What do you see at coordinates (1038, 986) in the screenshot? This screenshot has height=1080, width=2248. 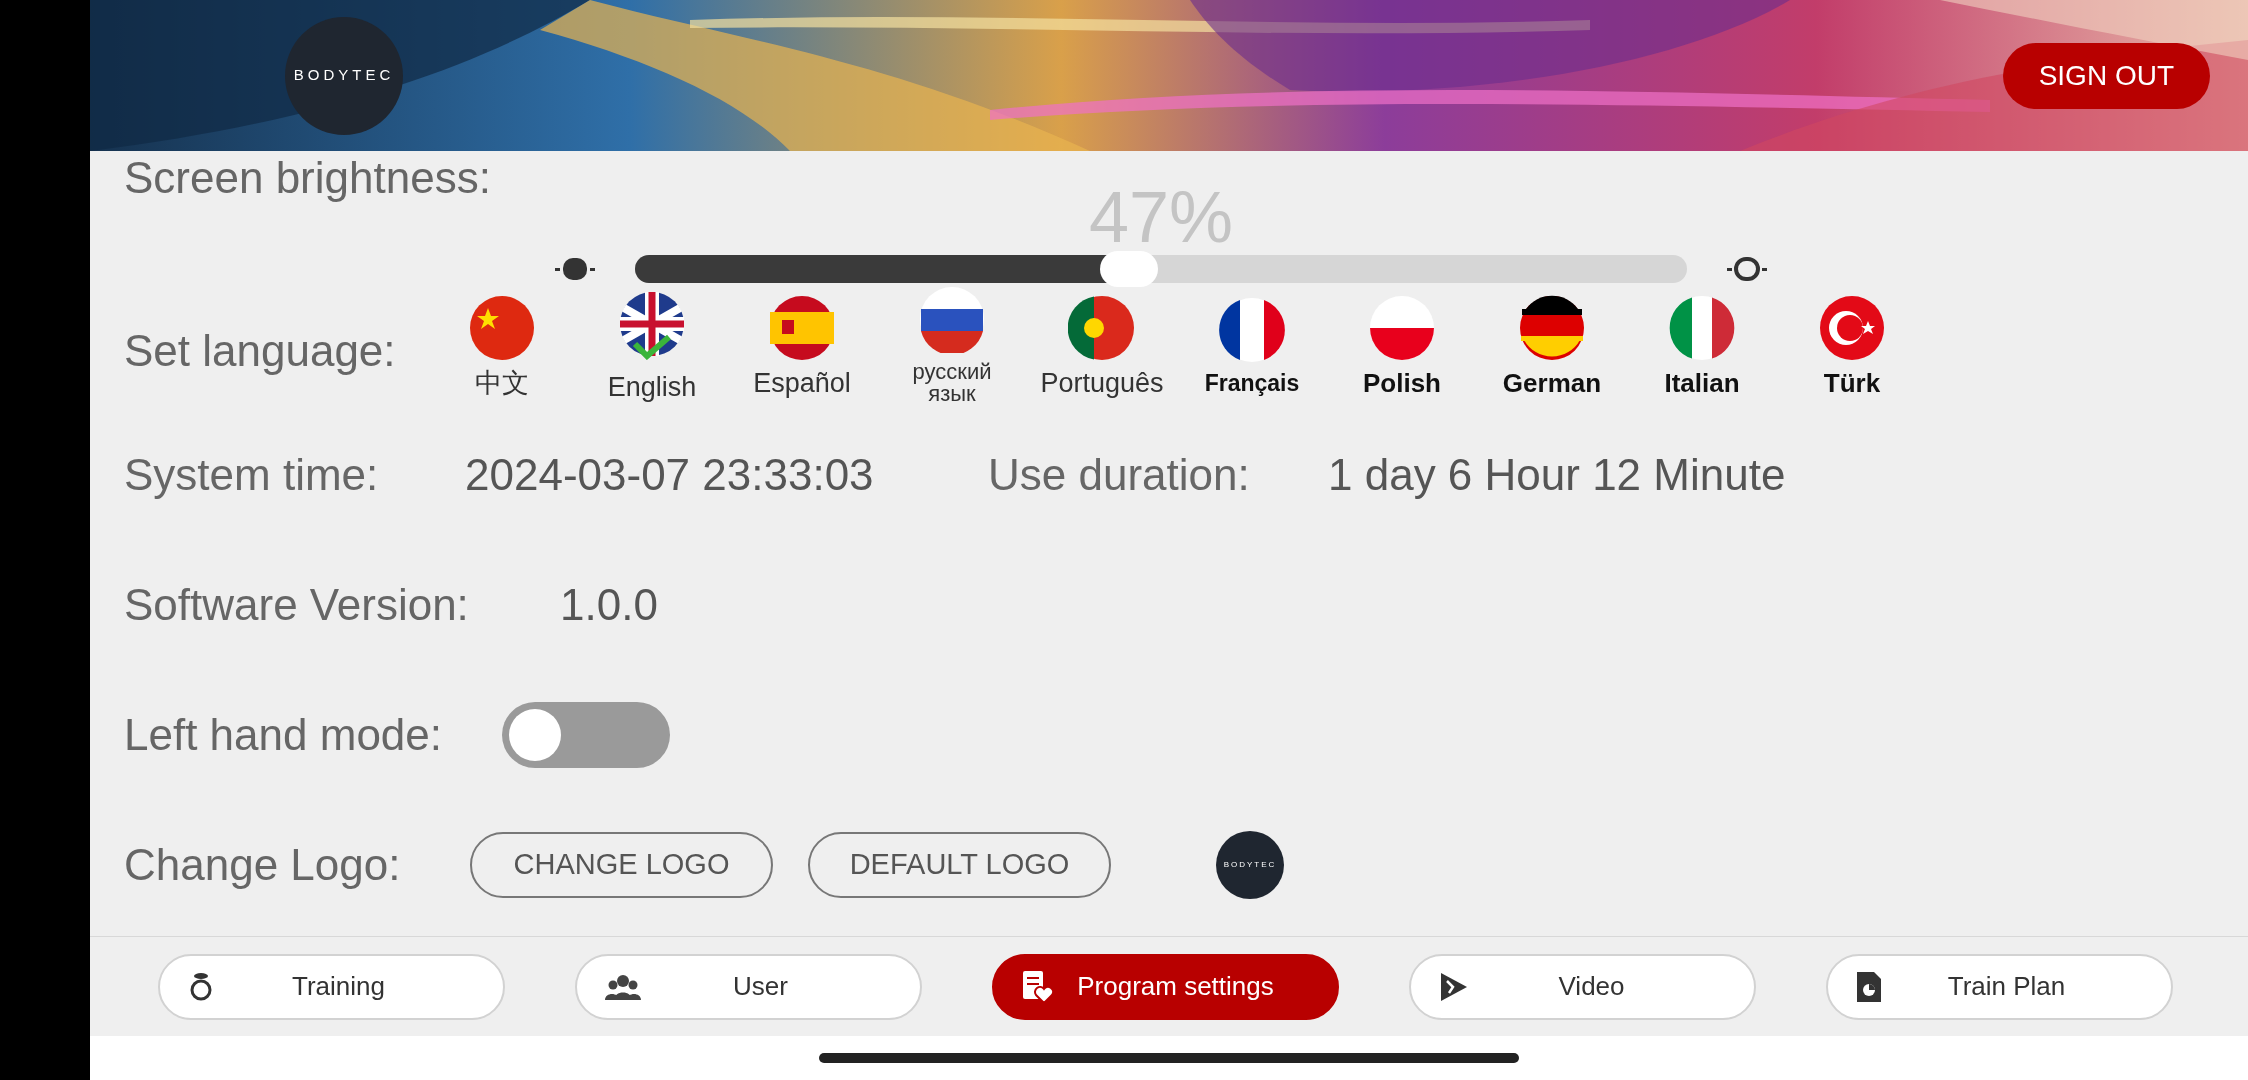 I see `document-heart-icon` at bounding box center [1038, 986].